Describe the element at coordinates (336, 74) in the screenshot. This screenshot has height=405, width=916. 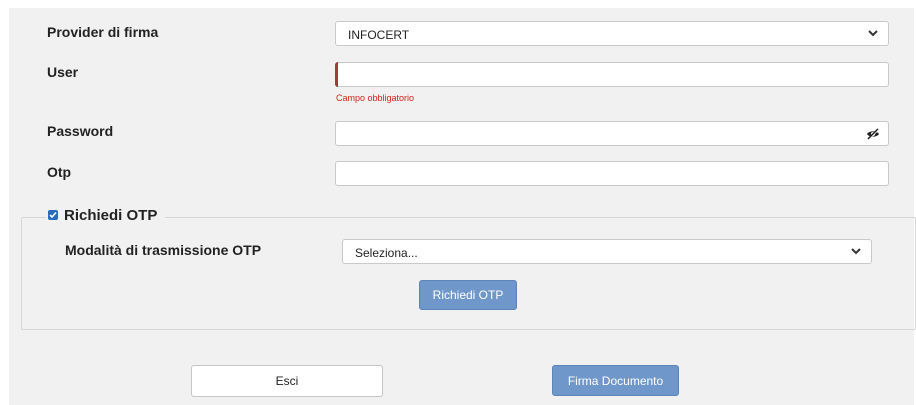
I see `error-indicator` at that location.